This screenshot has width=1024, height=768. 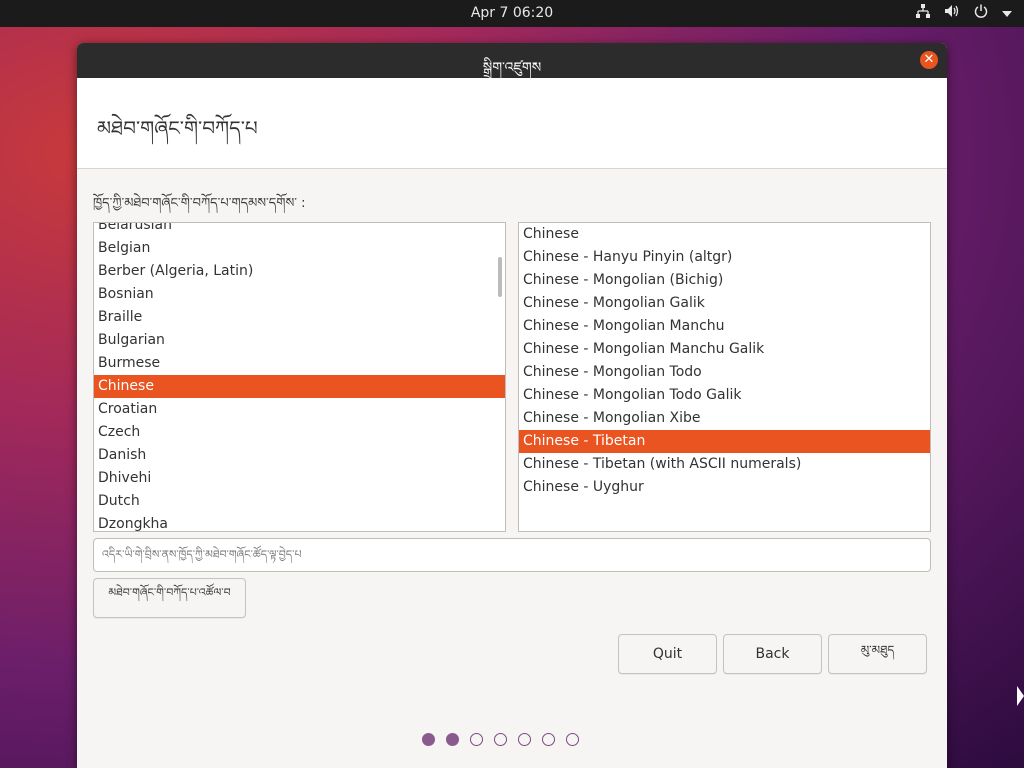 What do you see at coordinates (724, 326) in the screenshot?
I see `variant-list-item: Chinese - Mongolian Manchu` at bounding box center [724, 326].